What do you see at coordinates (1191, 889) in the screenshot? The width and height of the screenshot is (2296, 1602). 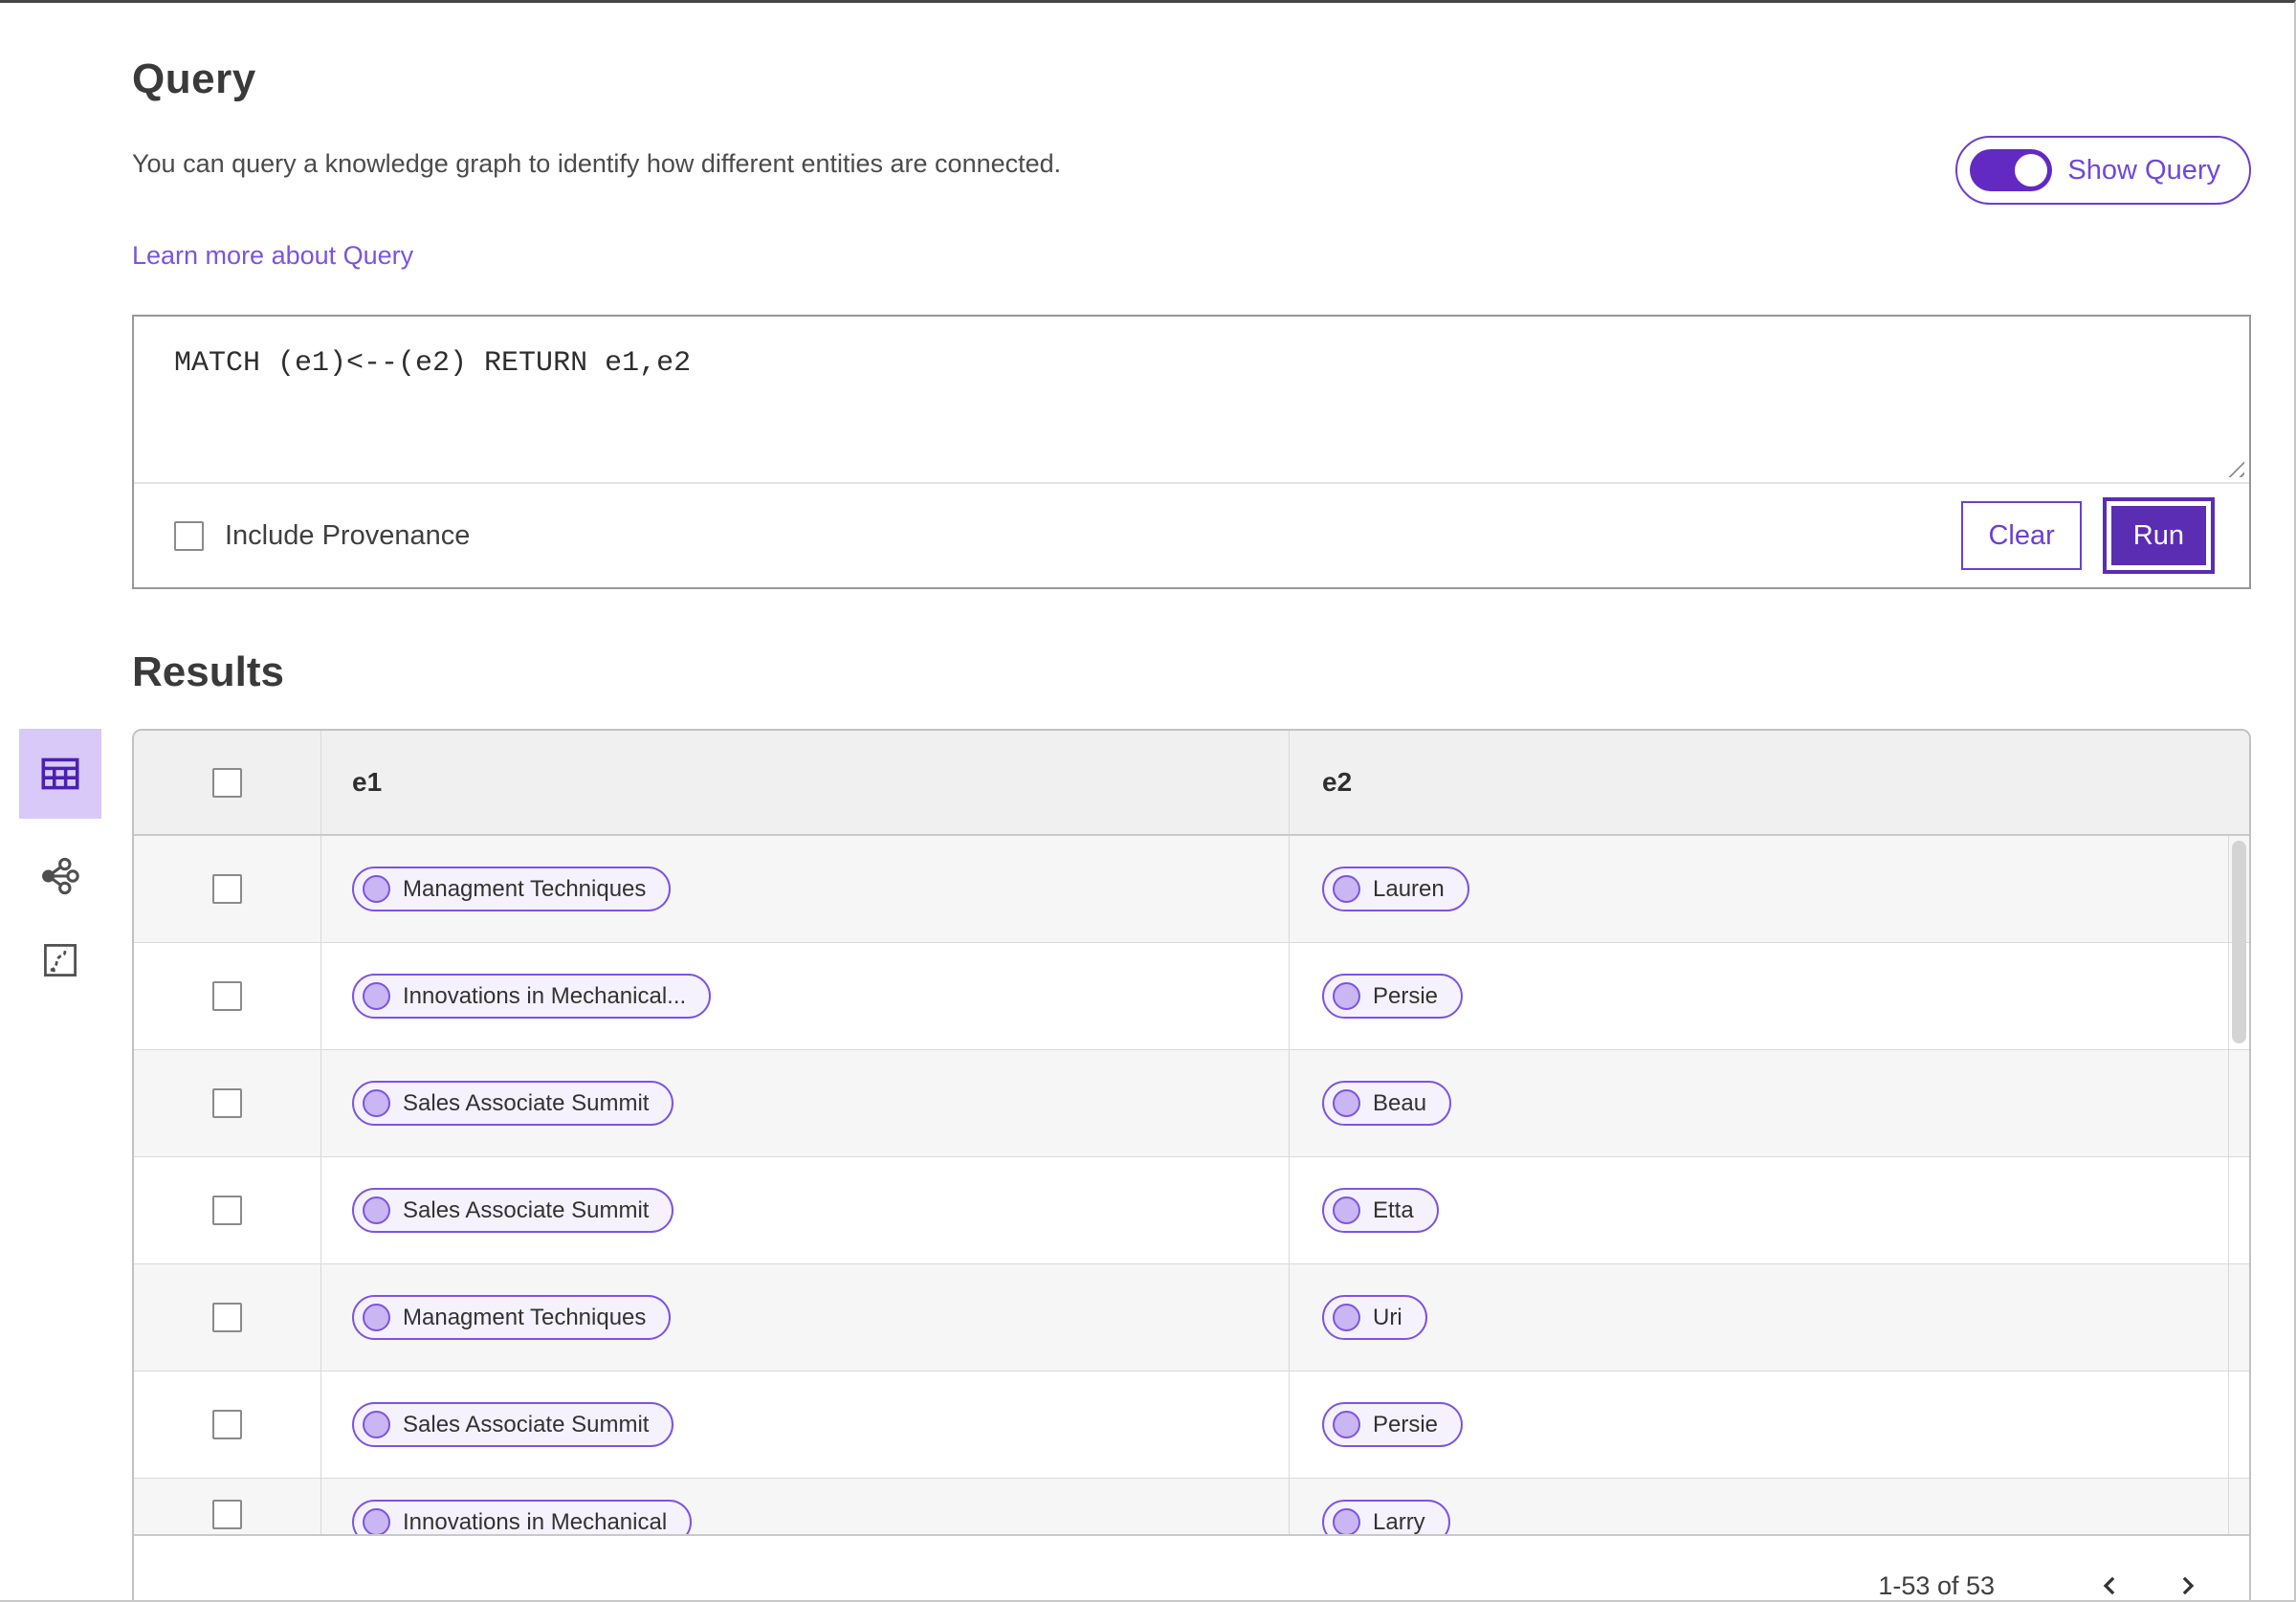 I see `table-row: Managment Techniques Lauren` at bounding box center [1191, 889].